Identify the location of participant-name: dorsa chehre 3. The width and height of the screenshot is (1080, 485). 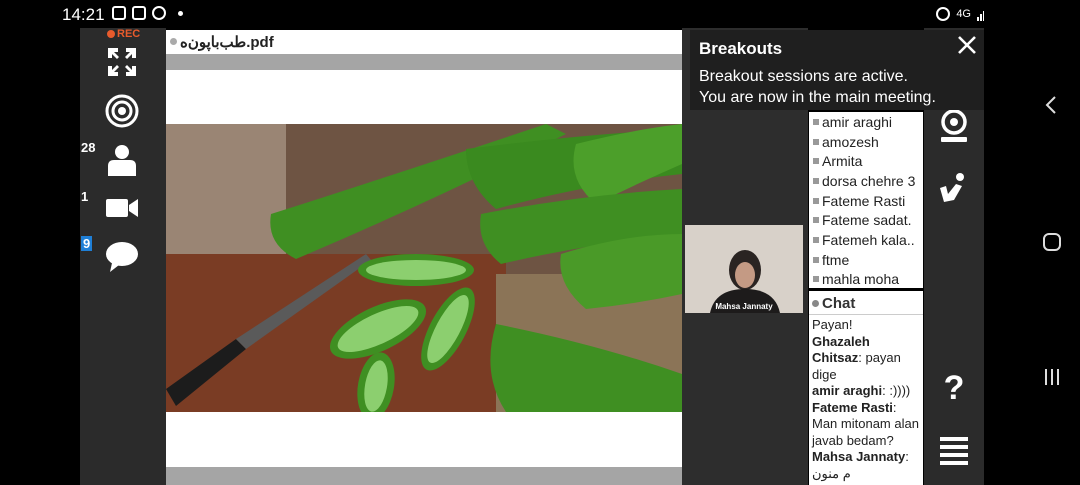
(869, 180).